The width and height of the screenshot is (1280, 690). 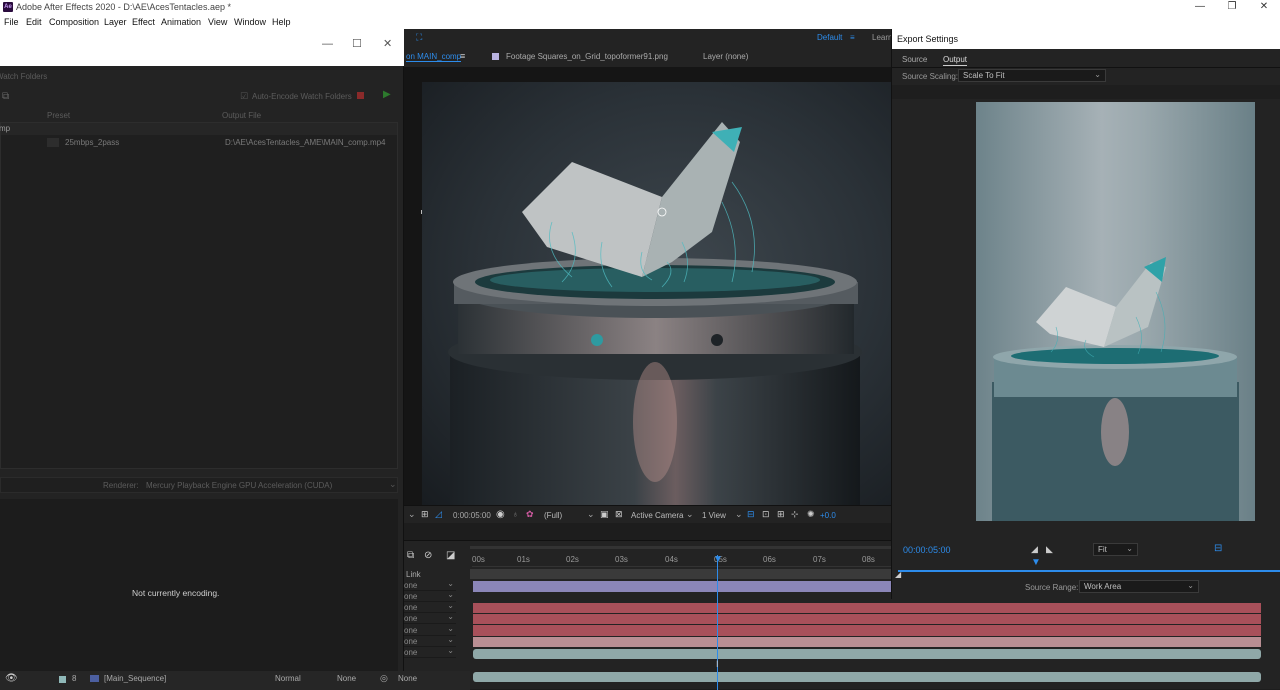 I want to click on fast-previews-icon: ⊡, so click(x=766, y=514).